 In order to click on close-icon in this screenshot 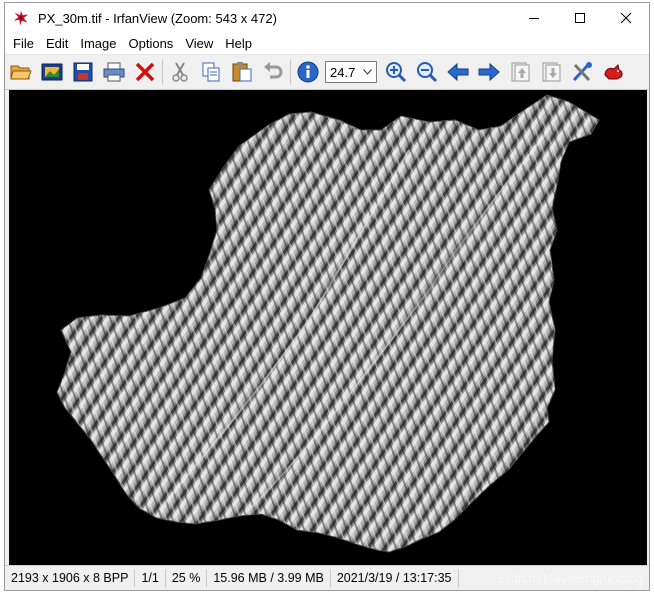, I will do `click(626, 18)`.